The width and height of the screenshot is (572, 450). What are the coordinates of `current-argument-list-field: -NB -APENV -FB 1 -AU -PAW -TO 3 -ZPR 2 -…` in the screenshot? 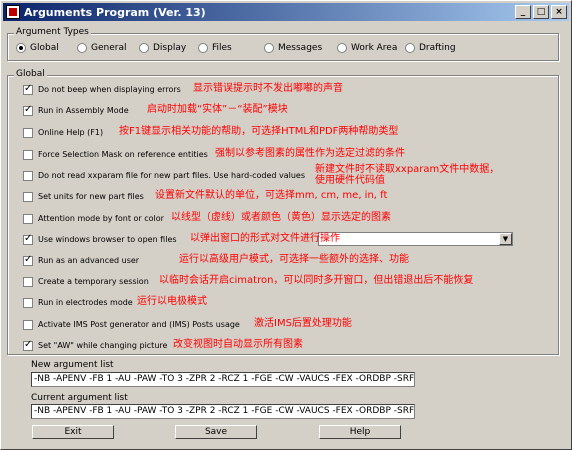 It's located at (223, 411).